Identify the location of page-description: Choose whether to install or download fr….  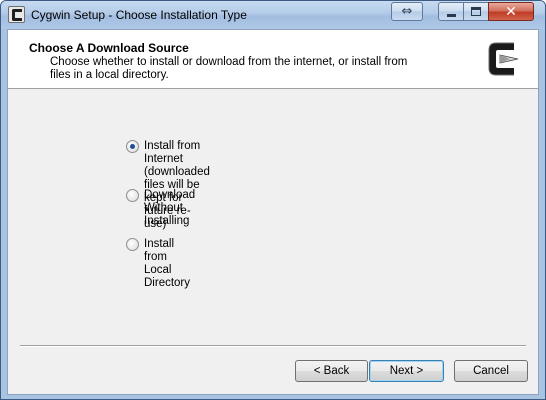
(229, 68).